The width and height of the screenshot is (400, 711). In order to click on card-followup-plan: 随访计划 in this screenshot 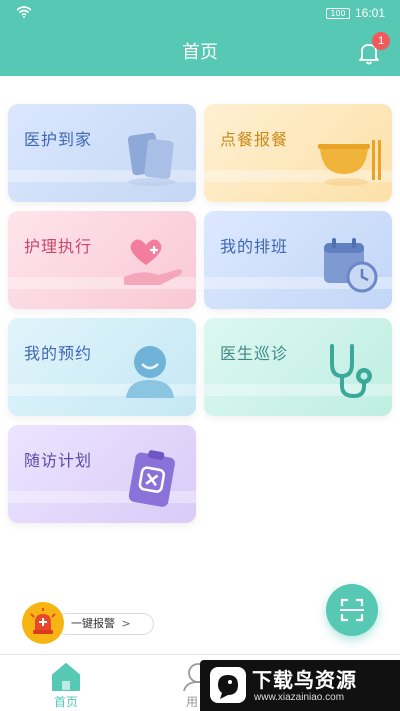, I will do `click(102, 474)`.